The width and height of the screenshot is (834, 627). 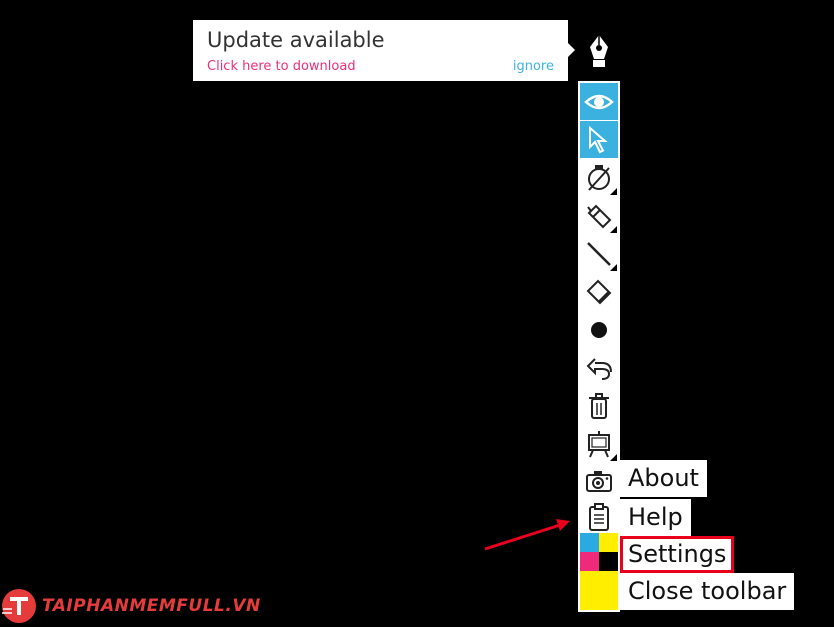 What do you see at coordinates (599, 480) in the screenshot?
I see `camera-icon` at bounding box center [599, 480].